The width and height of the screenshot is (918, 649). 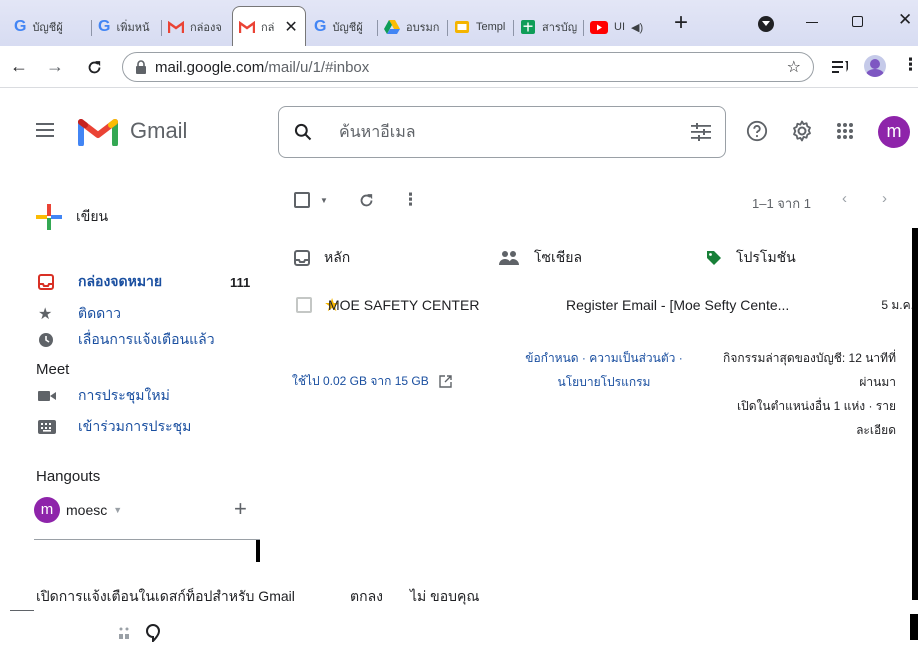 What do you see at coordinates (915, 414) in the screenshot?
I see `scrollbar` at bounding box center [915, 414].